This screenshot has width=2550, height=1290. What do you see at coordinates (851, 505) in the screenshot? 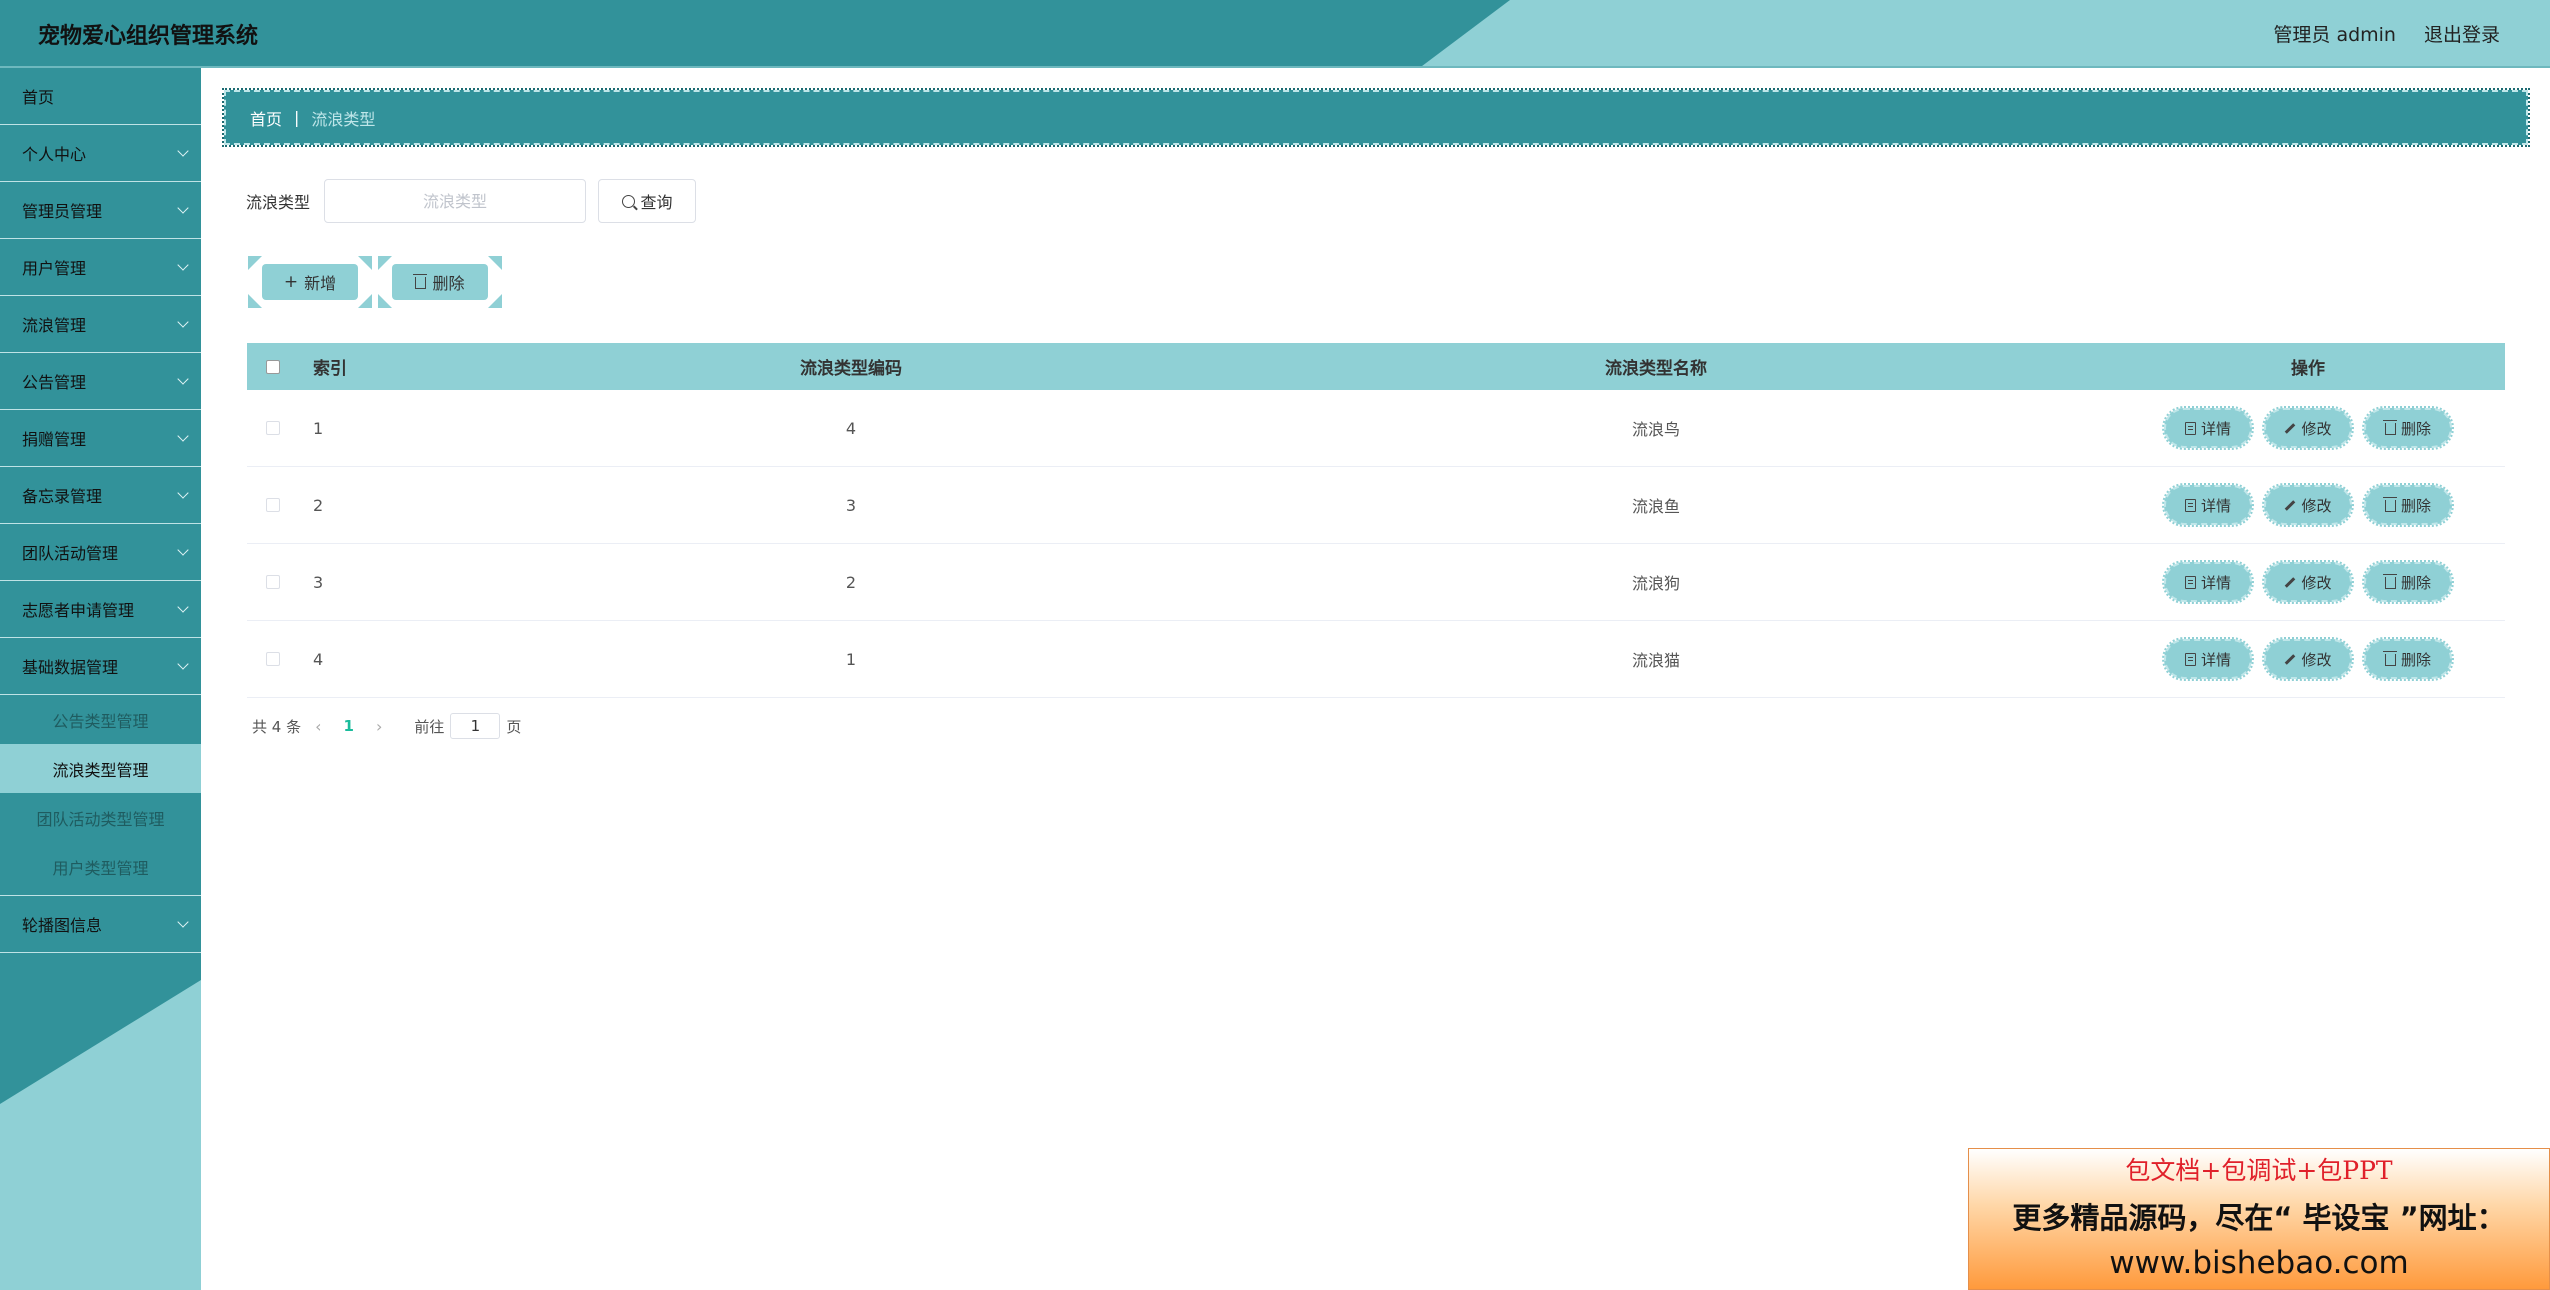
I see `cell-code: 3` at bounding box center [851, 505].